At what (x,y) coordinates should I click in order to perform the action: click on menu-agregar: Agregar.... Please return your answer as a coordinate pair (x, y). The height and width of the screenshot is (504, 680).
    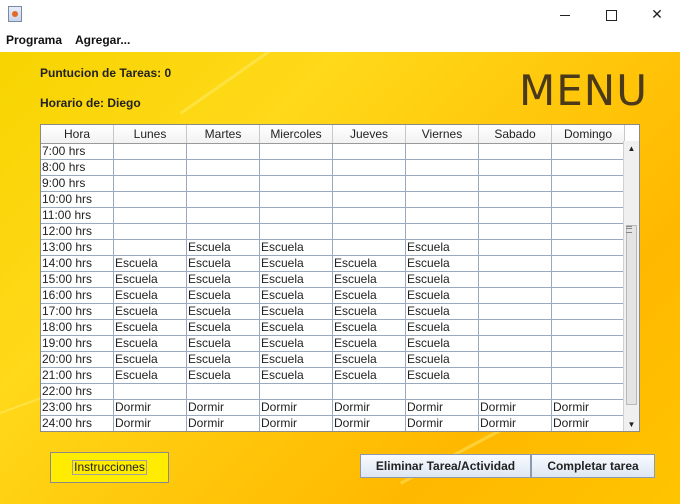
    Looking at the image, I should click on (102, 40).